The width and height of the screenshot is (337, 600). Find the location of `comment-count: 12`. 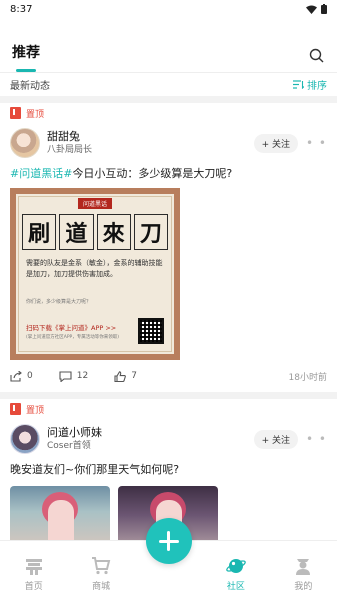

comment-count: 12 is located at coordinates (82, 376).